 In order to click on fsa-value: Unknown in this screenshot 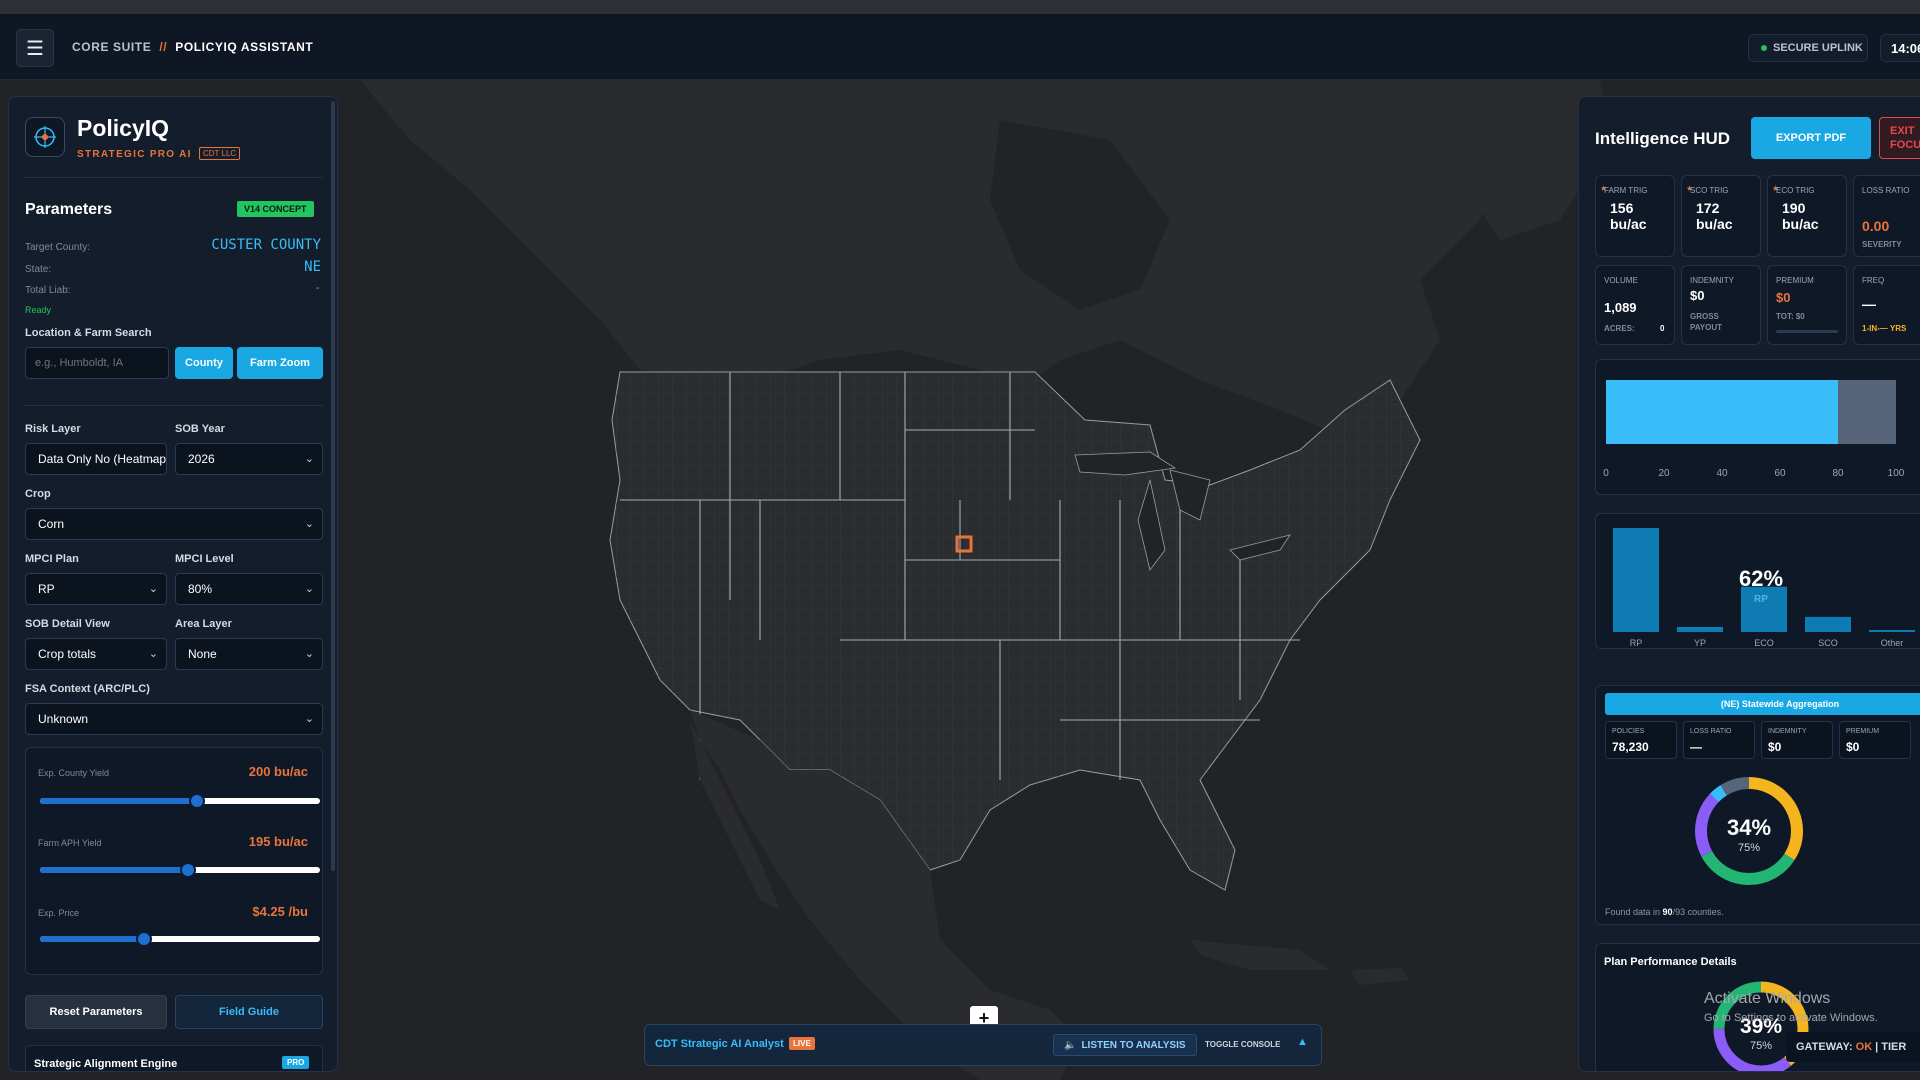, I will do `click(63, 719)`.